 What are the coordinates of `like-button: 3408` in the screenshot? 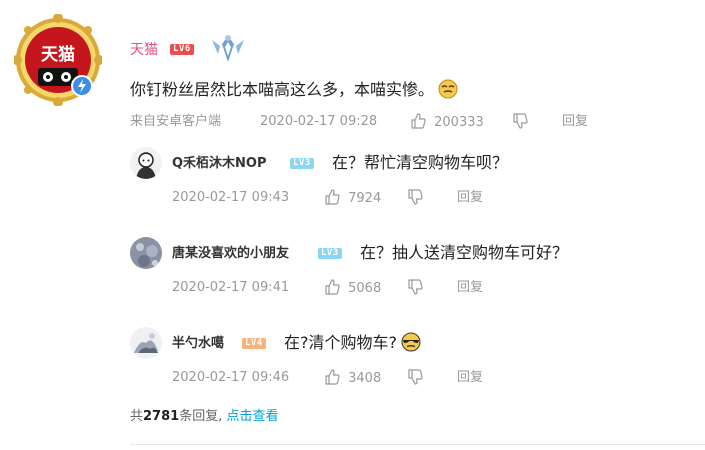 It's located at (352, 378).